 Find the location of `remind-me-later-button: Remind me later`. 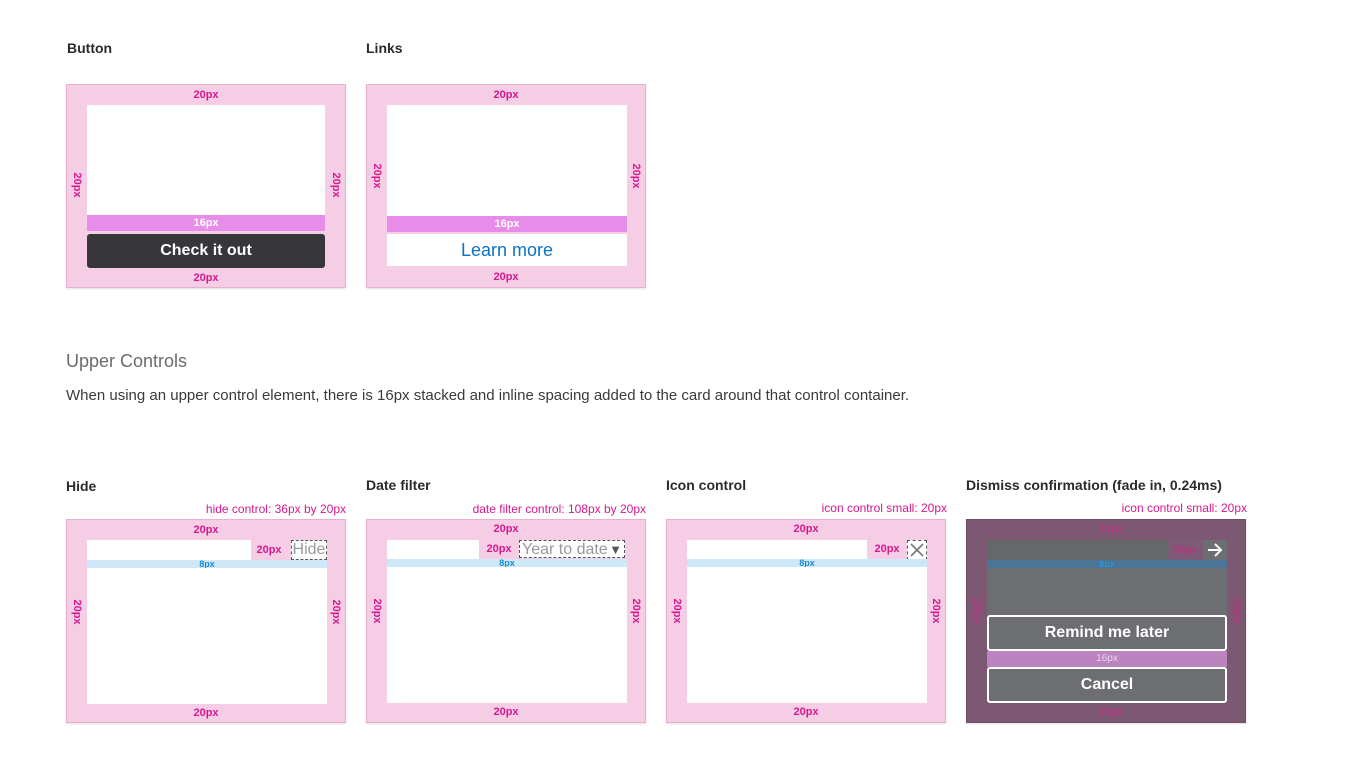

remind-me-later-button: Remind me later is located at coordinates (1107, 633).